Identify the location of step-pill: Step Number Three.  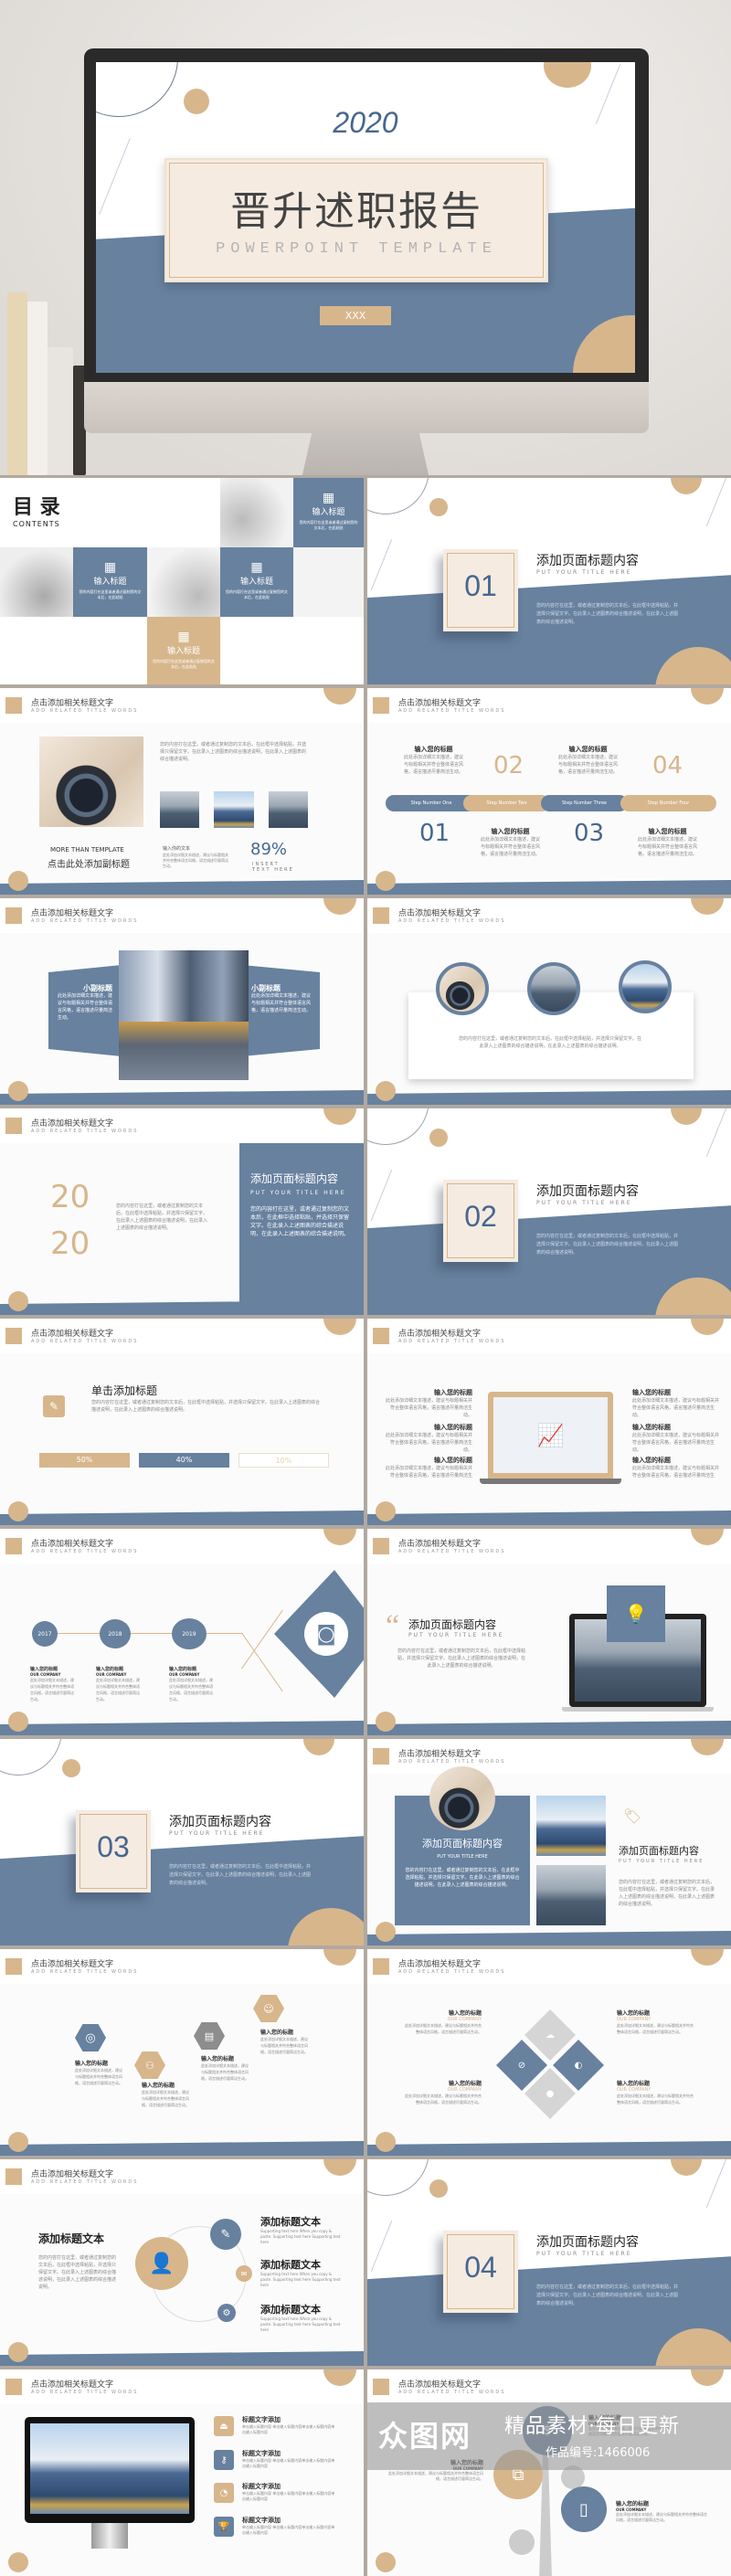
(584, 803).